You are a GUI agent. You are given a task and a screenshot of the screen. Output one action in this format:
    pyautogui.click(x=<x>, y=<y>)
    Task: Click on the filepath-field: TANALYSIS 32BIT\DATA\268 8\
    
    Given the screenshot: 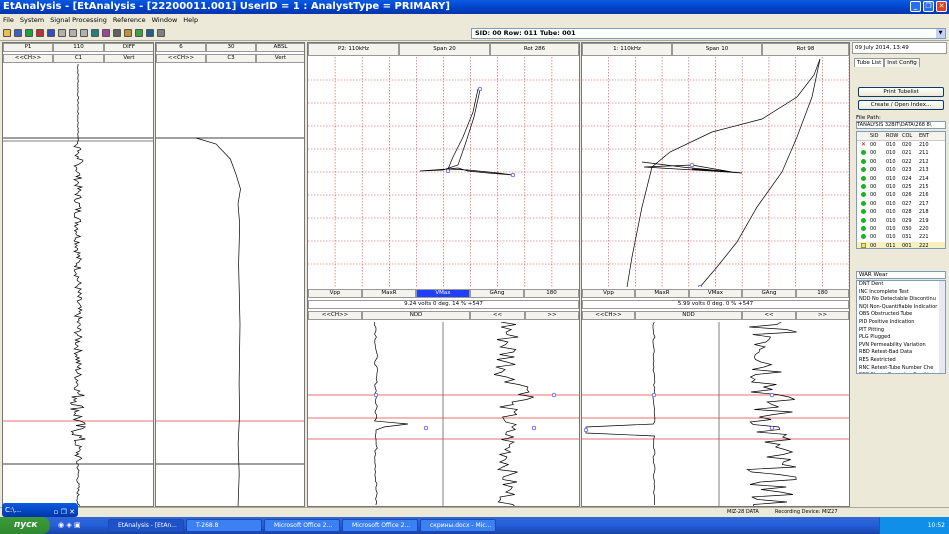 What is the action you would take?
    pyautogui.click(x=901, y=125)
    